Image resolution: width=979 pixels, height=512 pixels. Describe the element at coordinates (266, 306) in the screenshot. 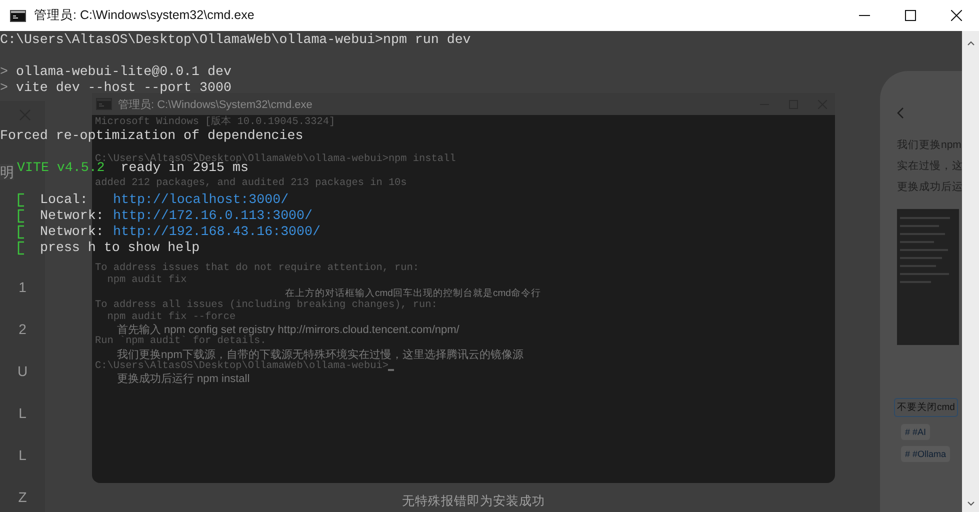

I see `terminal-line: To address all issues (including breaking changes), run:` at that location.